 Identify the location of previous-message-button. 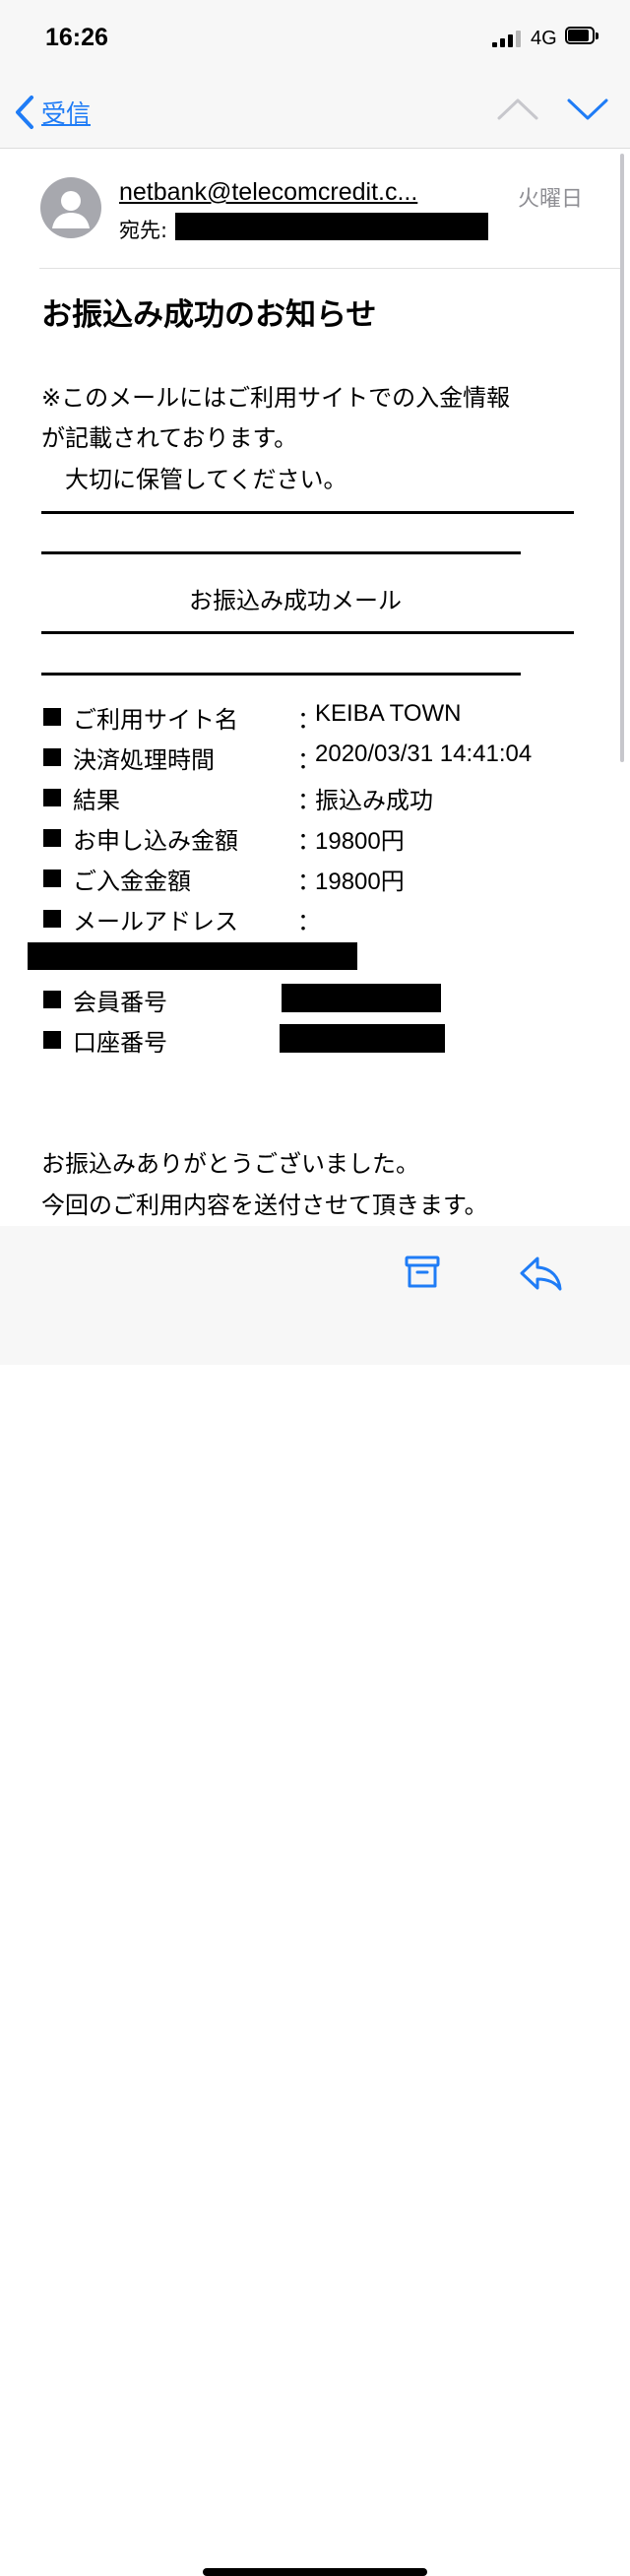
(517, 109).